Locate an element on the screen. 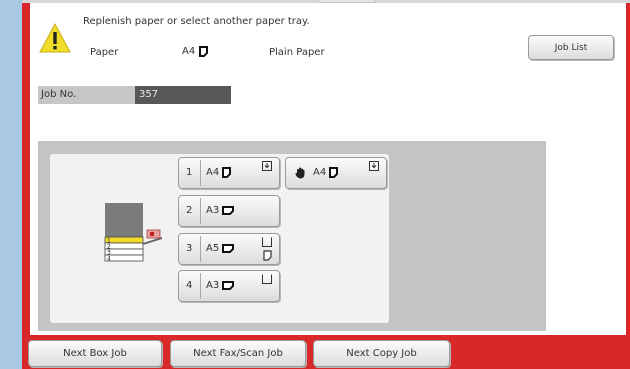 Image resolution: width=630 pixels, height=369 pixels. job-number-value: 357 is located at coordinates (183, 95).